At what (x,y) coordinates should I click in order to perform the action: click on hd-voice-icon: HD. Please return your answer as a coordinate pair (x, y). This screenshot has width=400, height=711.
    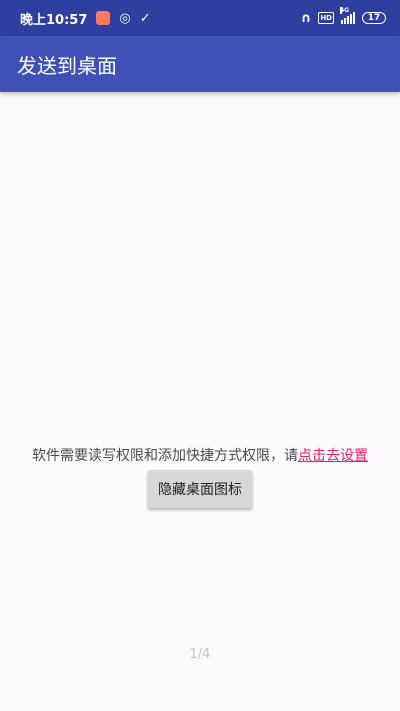
    Looking at the image, I should click on (326, 18).